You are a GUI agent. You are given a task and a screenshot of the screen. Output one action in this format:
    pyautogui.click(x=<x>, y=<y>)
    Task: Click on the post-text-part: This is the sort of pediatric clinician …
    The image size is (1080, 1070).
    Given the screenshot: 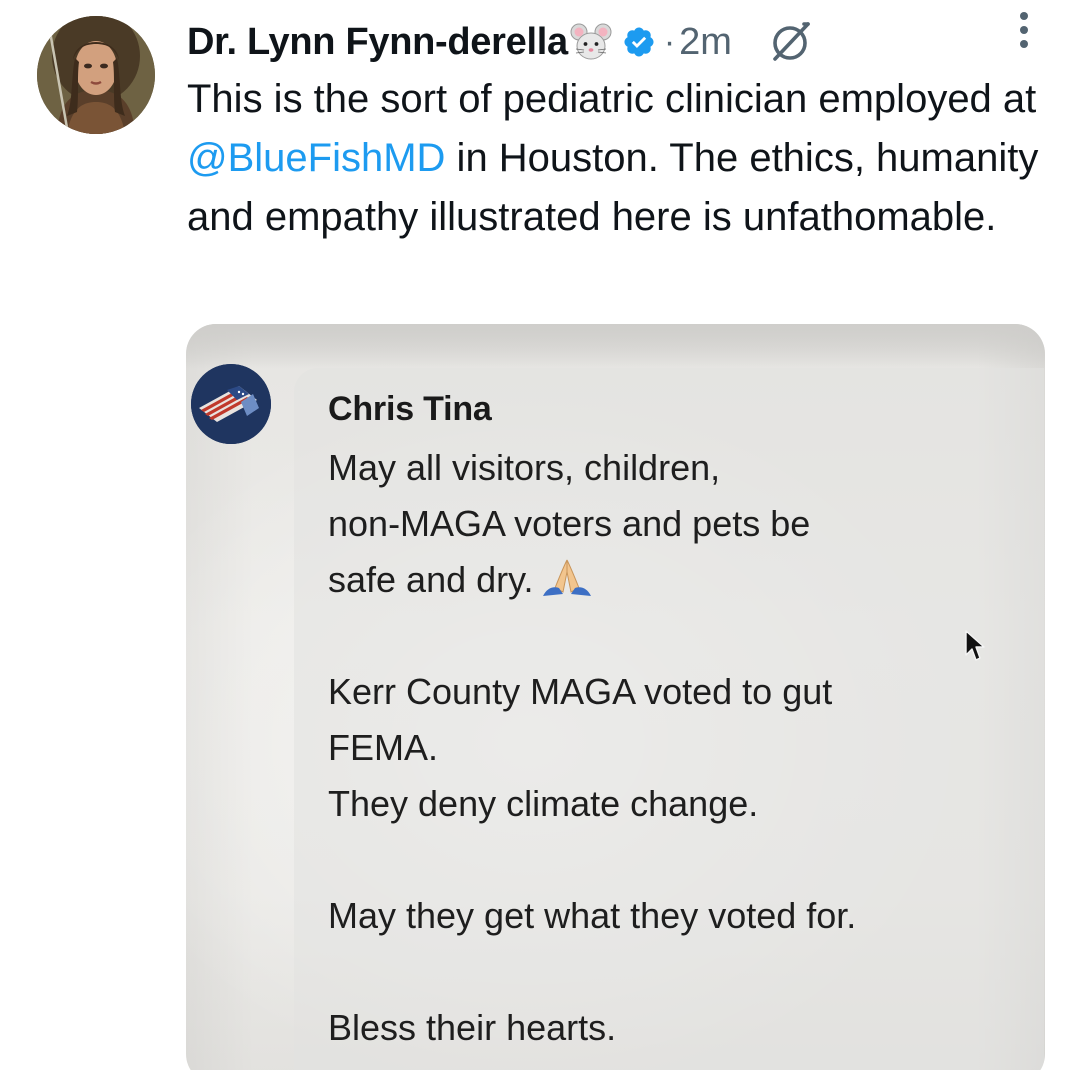 What is the action you would take?
    pyautogui.click(x=612, y=99)
    